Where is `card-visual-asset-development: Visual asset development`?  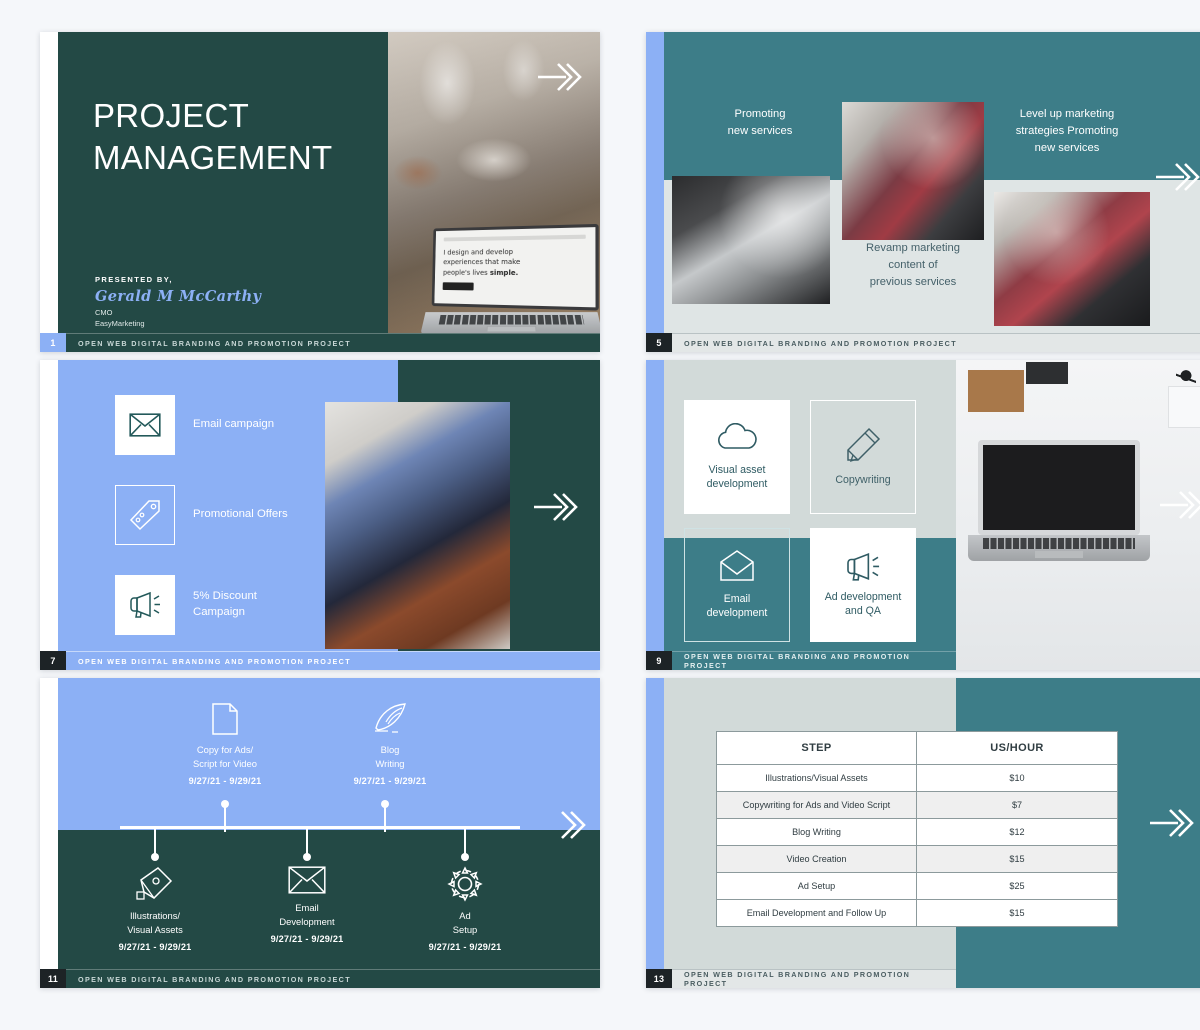
card-visual-asset-development: Visual asset development is located at coordinates (737, 457).